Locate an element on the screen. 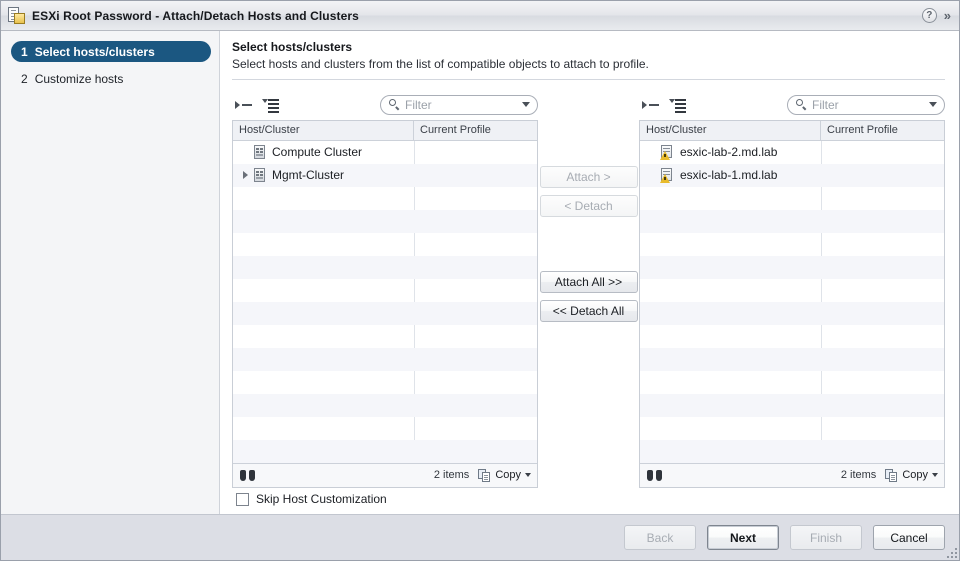 The width and height of the screenshot is (960, 561). left-grid-header: Host/Cluster Current Profile is located at coordinates (385, 130).